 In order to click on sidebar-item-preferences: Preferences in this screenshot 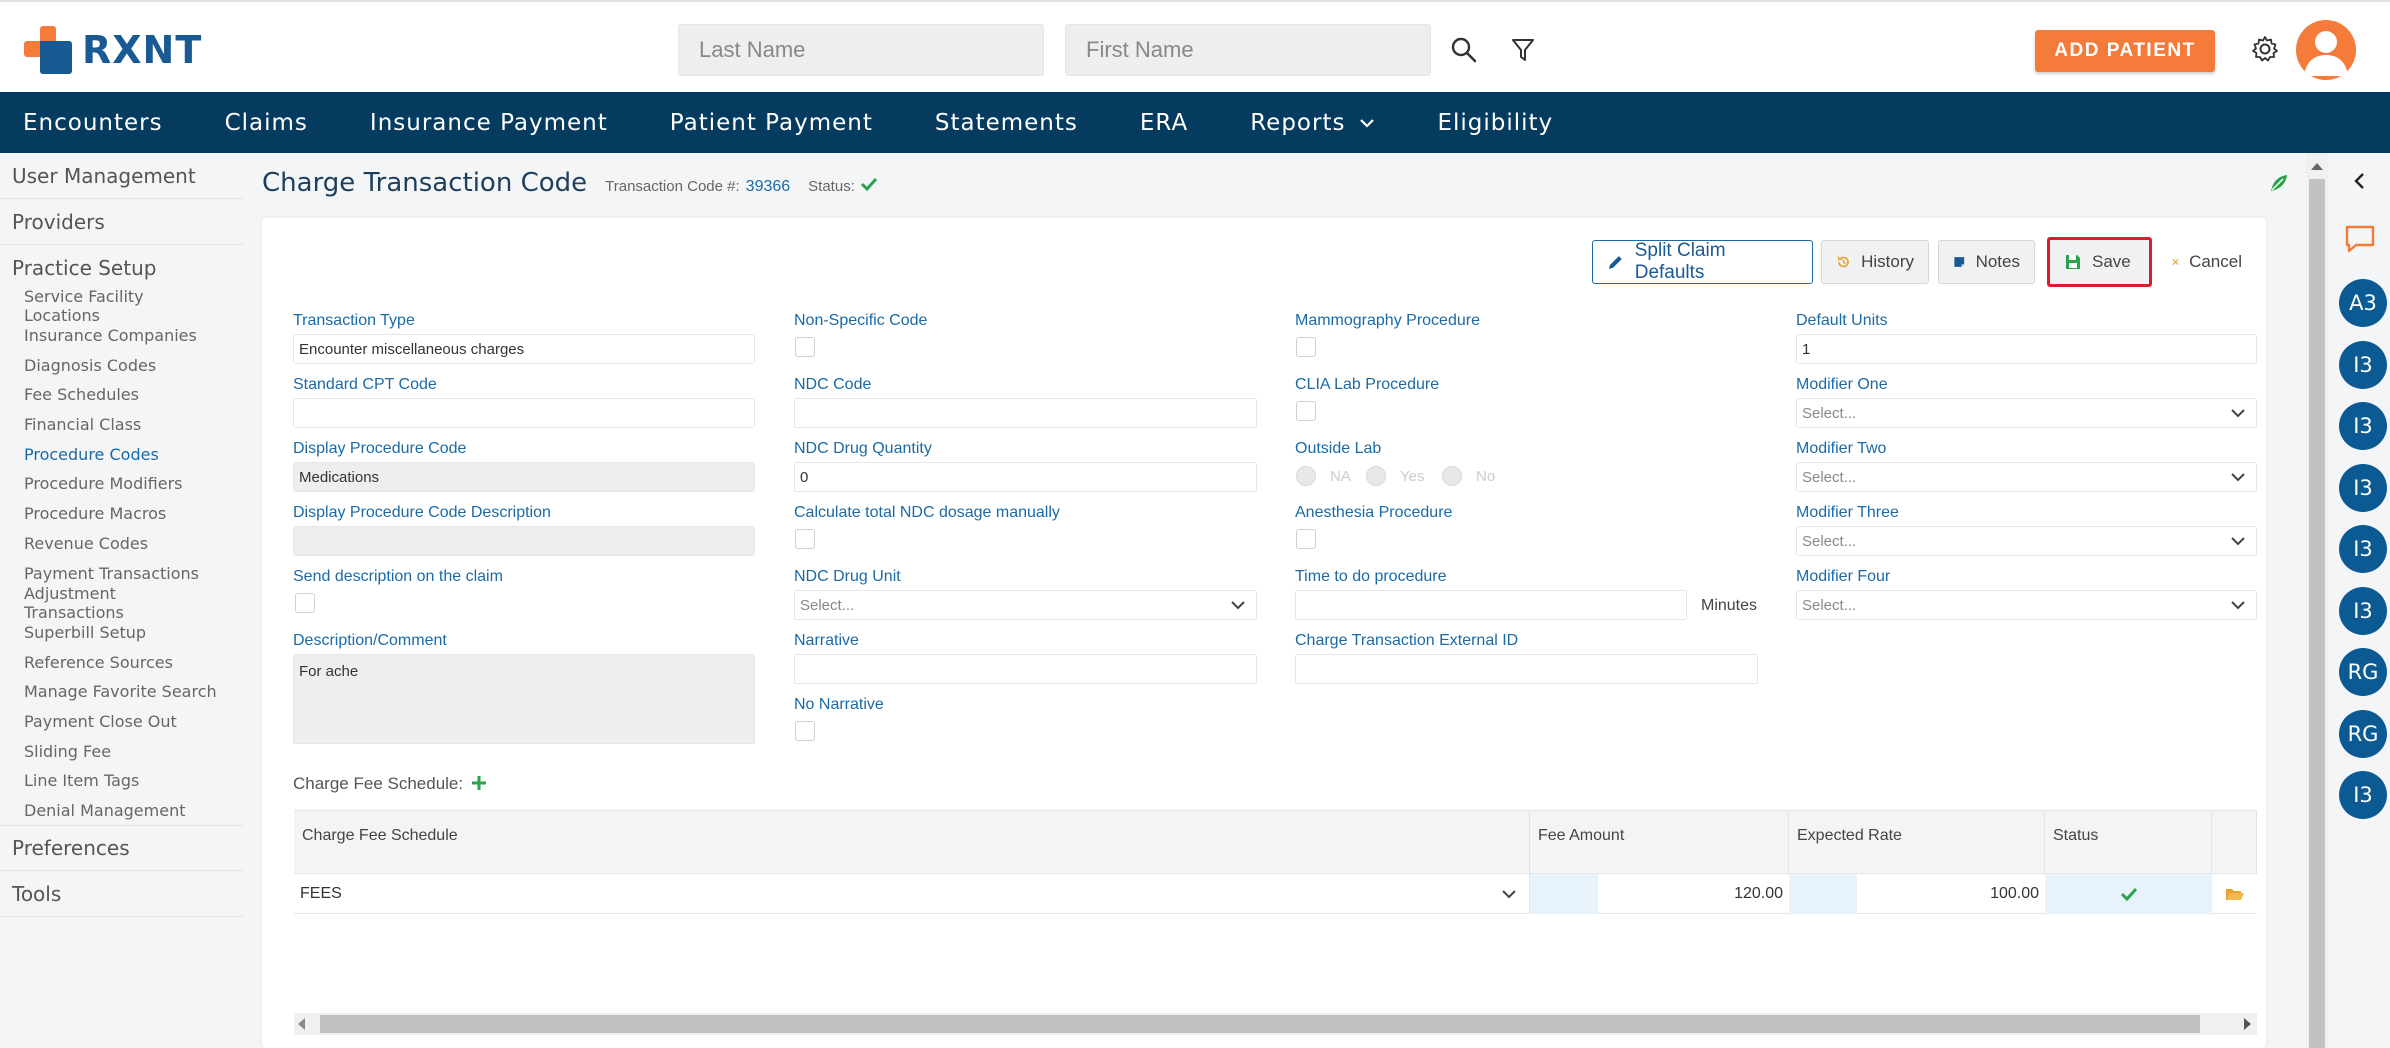, I will do `click(121, 848)`.